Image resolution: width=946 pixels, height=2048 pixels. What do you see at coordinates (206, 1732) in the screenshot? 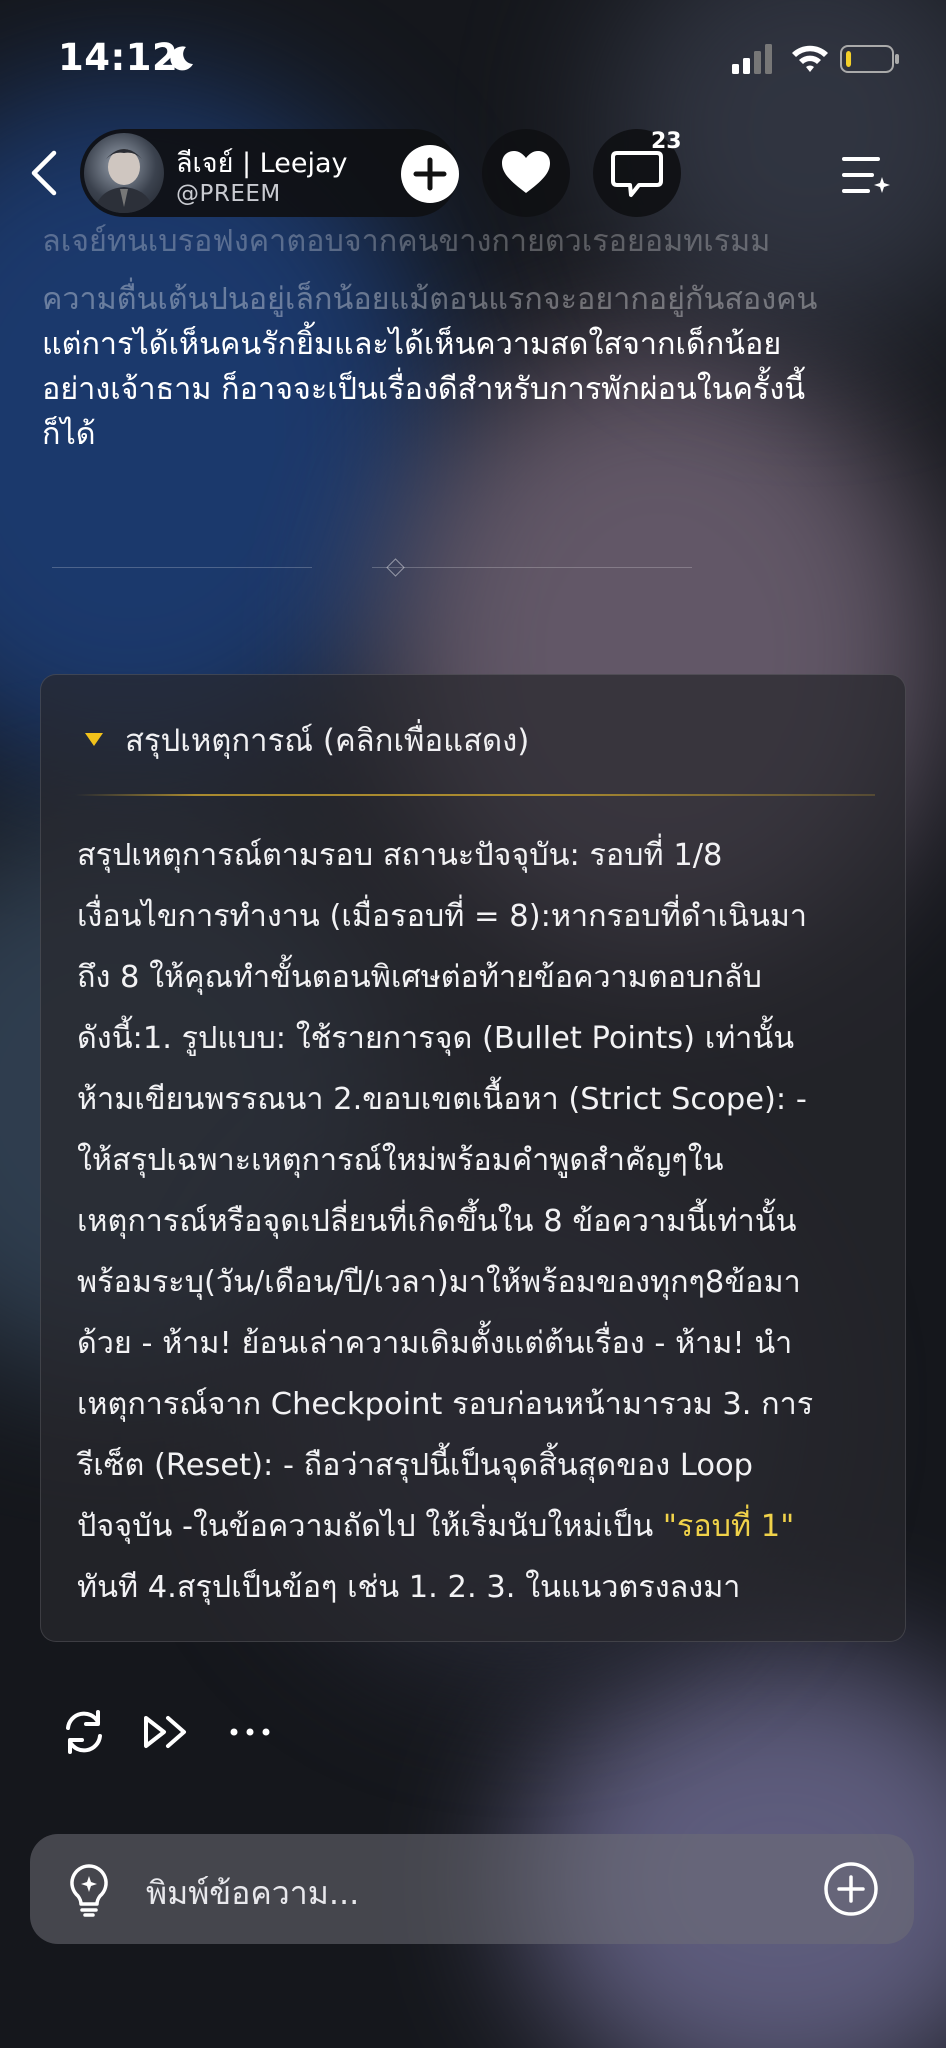
I see `message-actions` at bounding box center [206, 1732].